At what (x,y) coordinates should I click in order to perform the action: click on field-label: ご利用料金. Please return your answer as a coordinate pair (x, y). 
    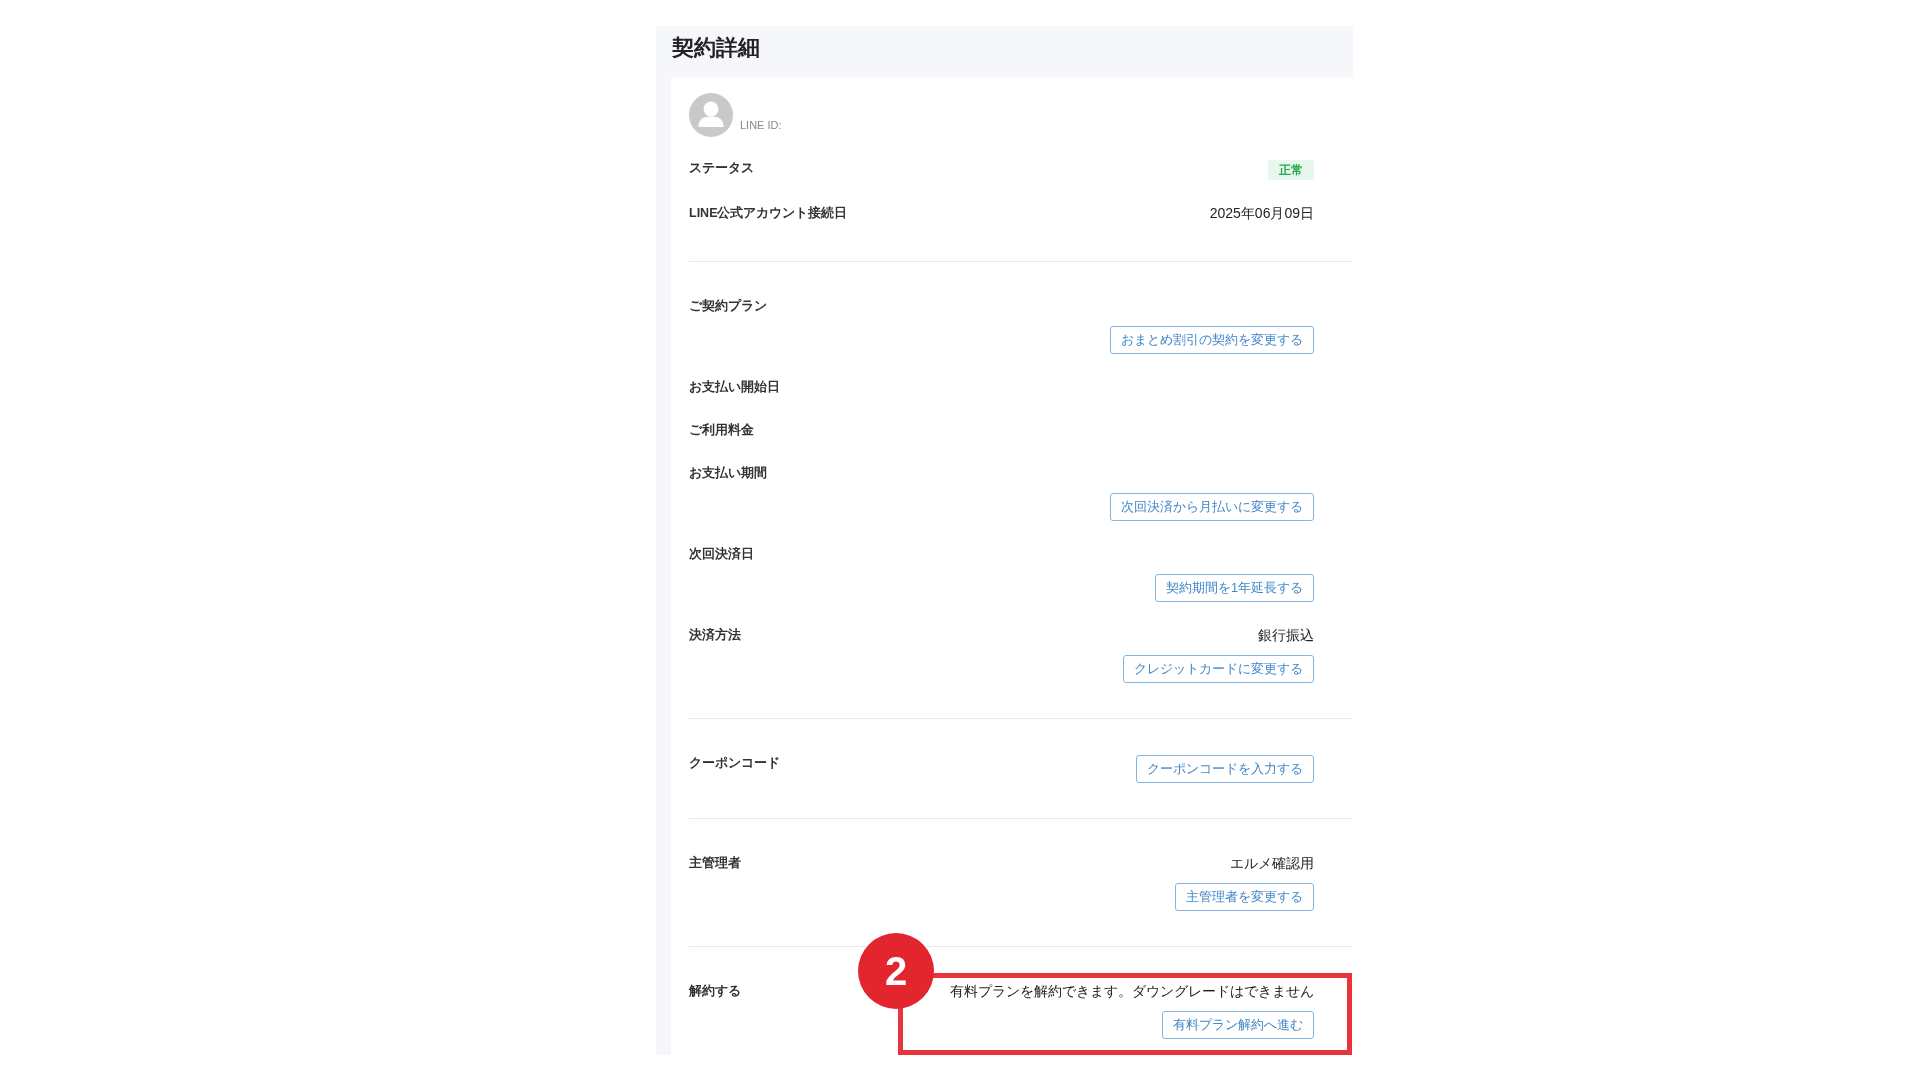
    Looking at the image, I should click on (721, 430).